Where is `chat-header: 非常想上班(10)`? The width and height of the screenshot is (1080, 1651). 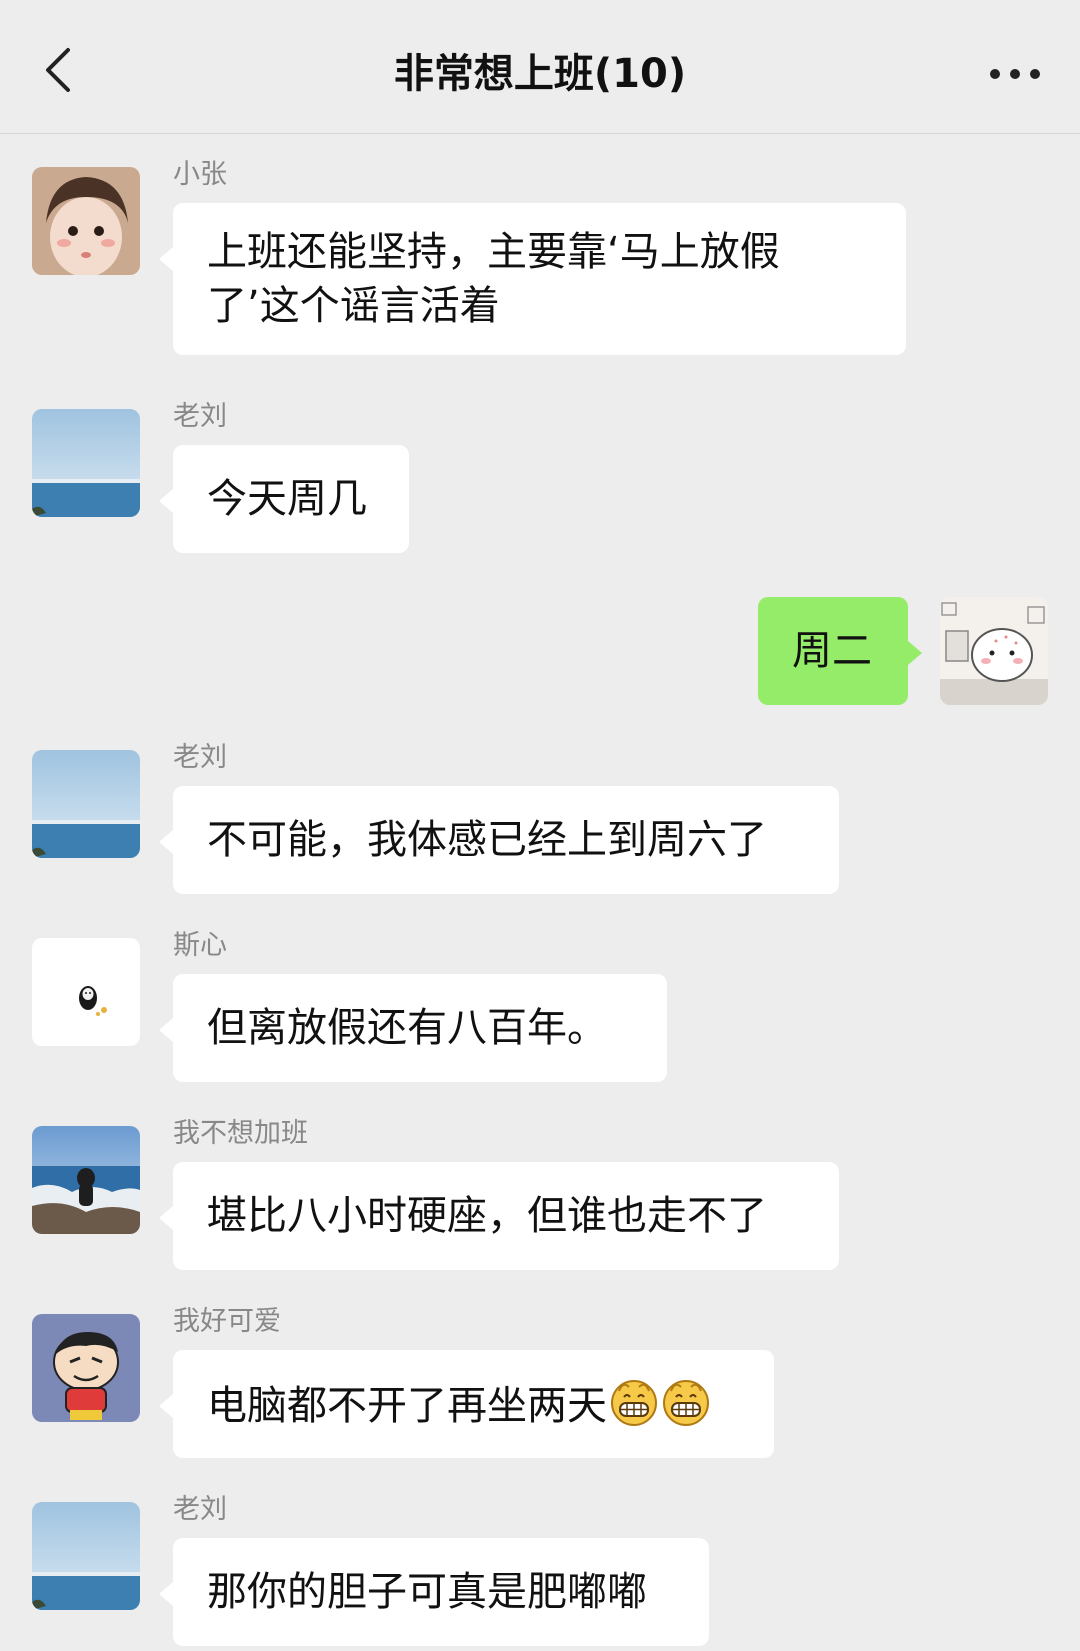 chat-header: 非常想上班(10) is located at coordinates (540, 67).